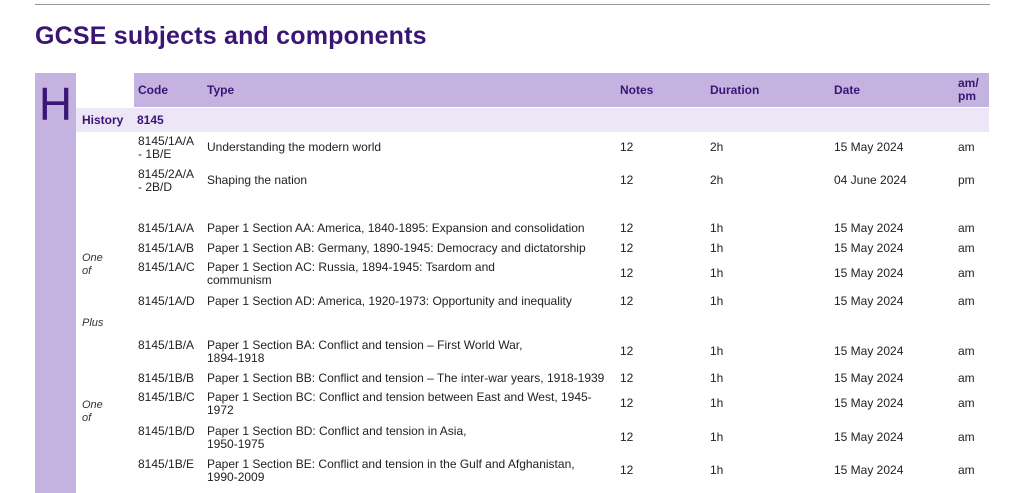  What do you see at coordinates (55, 104) in the screenshot?
I see `section-letter: H` at bounding box center [55, 104].